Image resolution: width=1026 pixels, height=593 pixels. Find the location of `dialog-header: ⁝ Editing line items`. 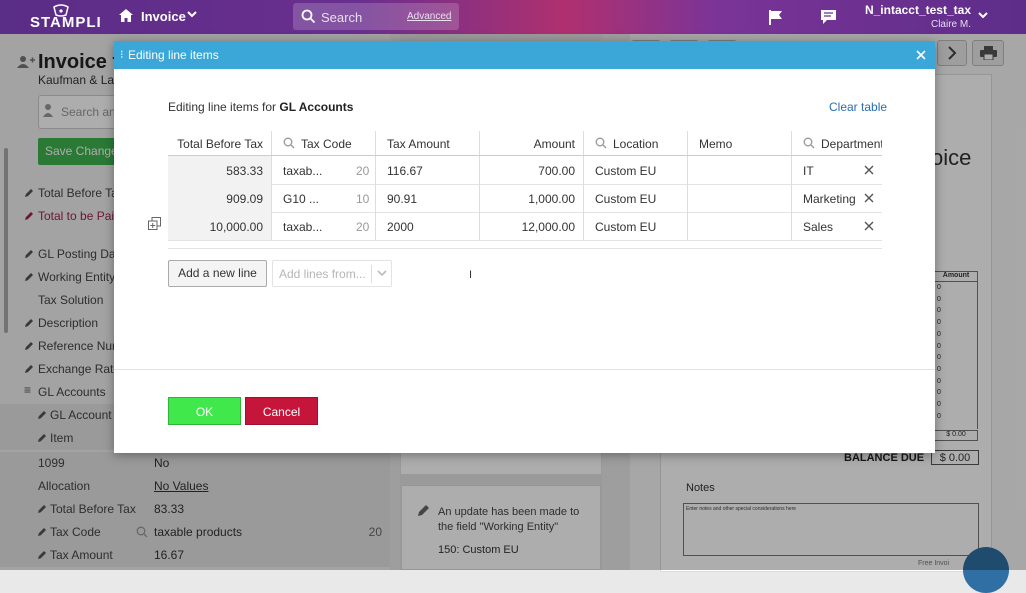

dialog-header: ⁝ Editing line items is located at coordinates (524, 55).